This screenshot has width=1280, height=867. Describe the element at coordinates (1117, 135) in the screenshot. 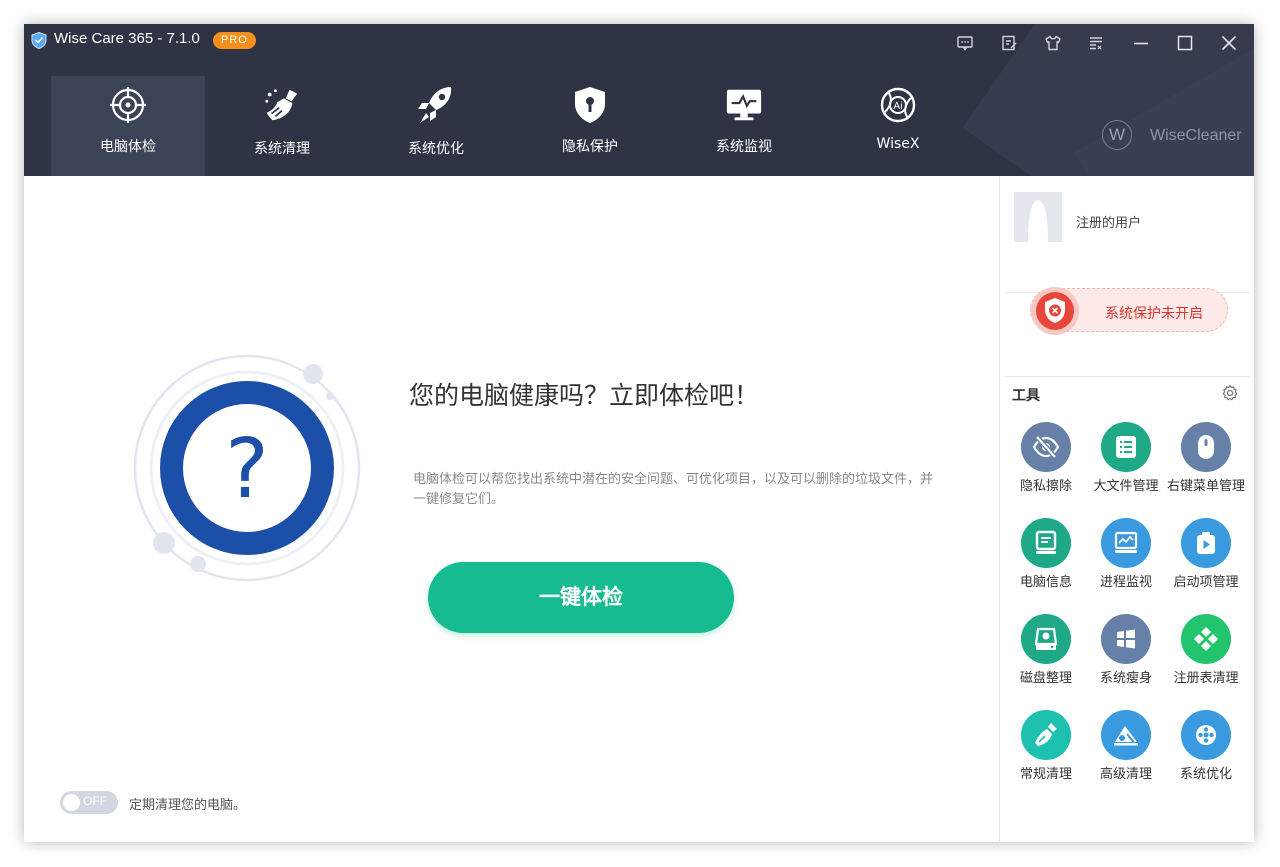

I see `wisecleaner-logo-icon: W` at that location.